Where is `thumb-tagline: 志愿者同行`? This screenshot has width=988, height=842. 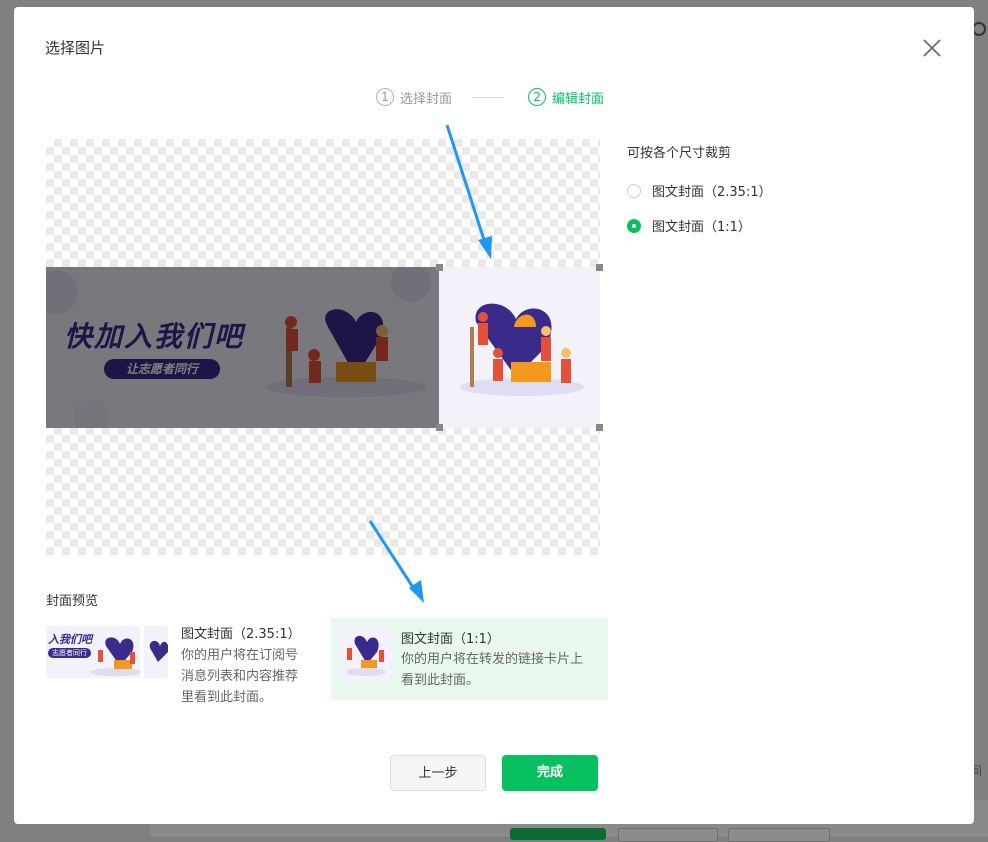 thumb-tagline: 志愿者同行 is located at coordinates (69, 653).